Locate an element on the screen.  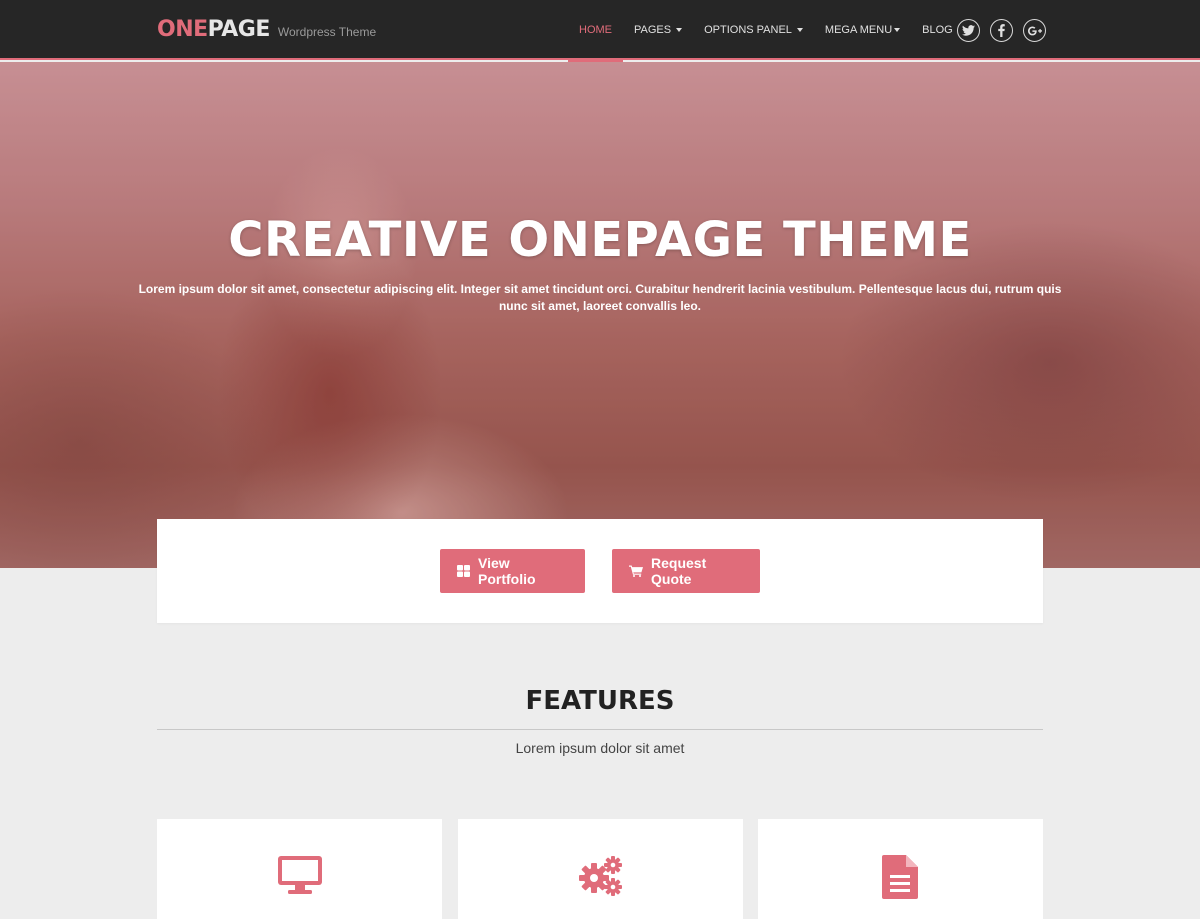
view-portfolio-button: View Portfolio is located at coordinates (512, 571).